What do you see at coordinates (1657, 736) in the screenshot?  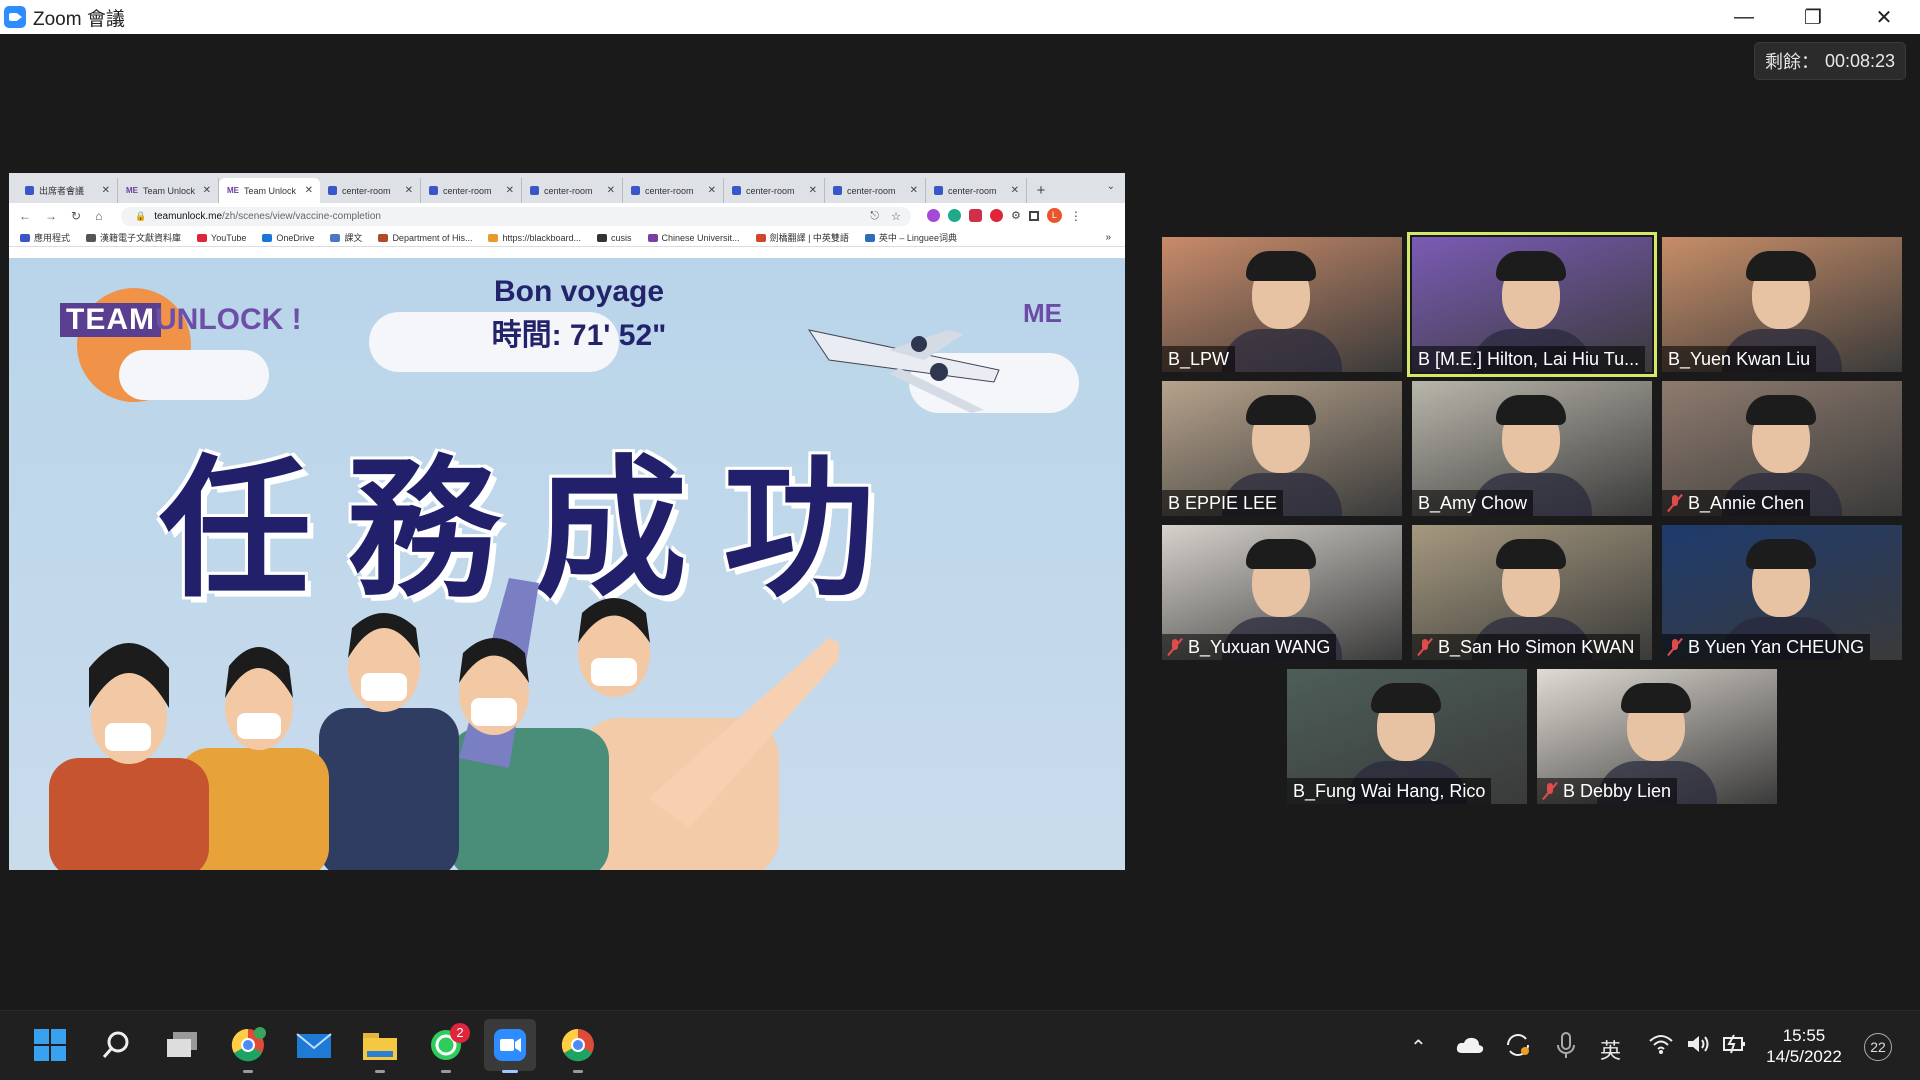 I see `participant-video-tile: B Debby Lien` at bounding box center [1657, 736].